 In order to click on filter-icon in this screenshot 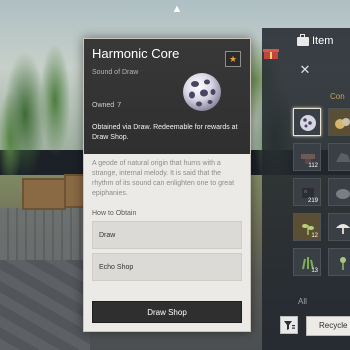, I will do `click(289, 325)`.